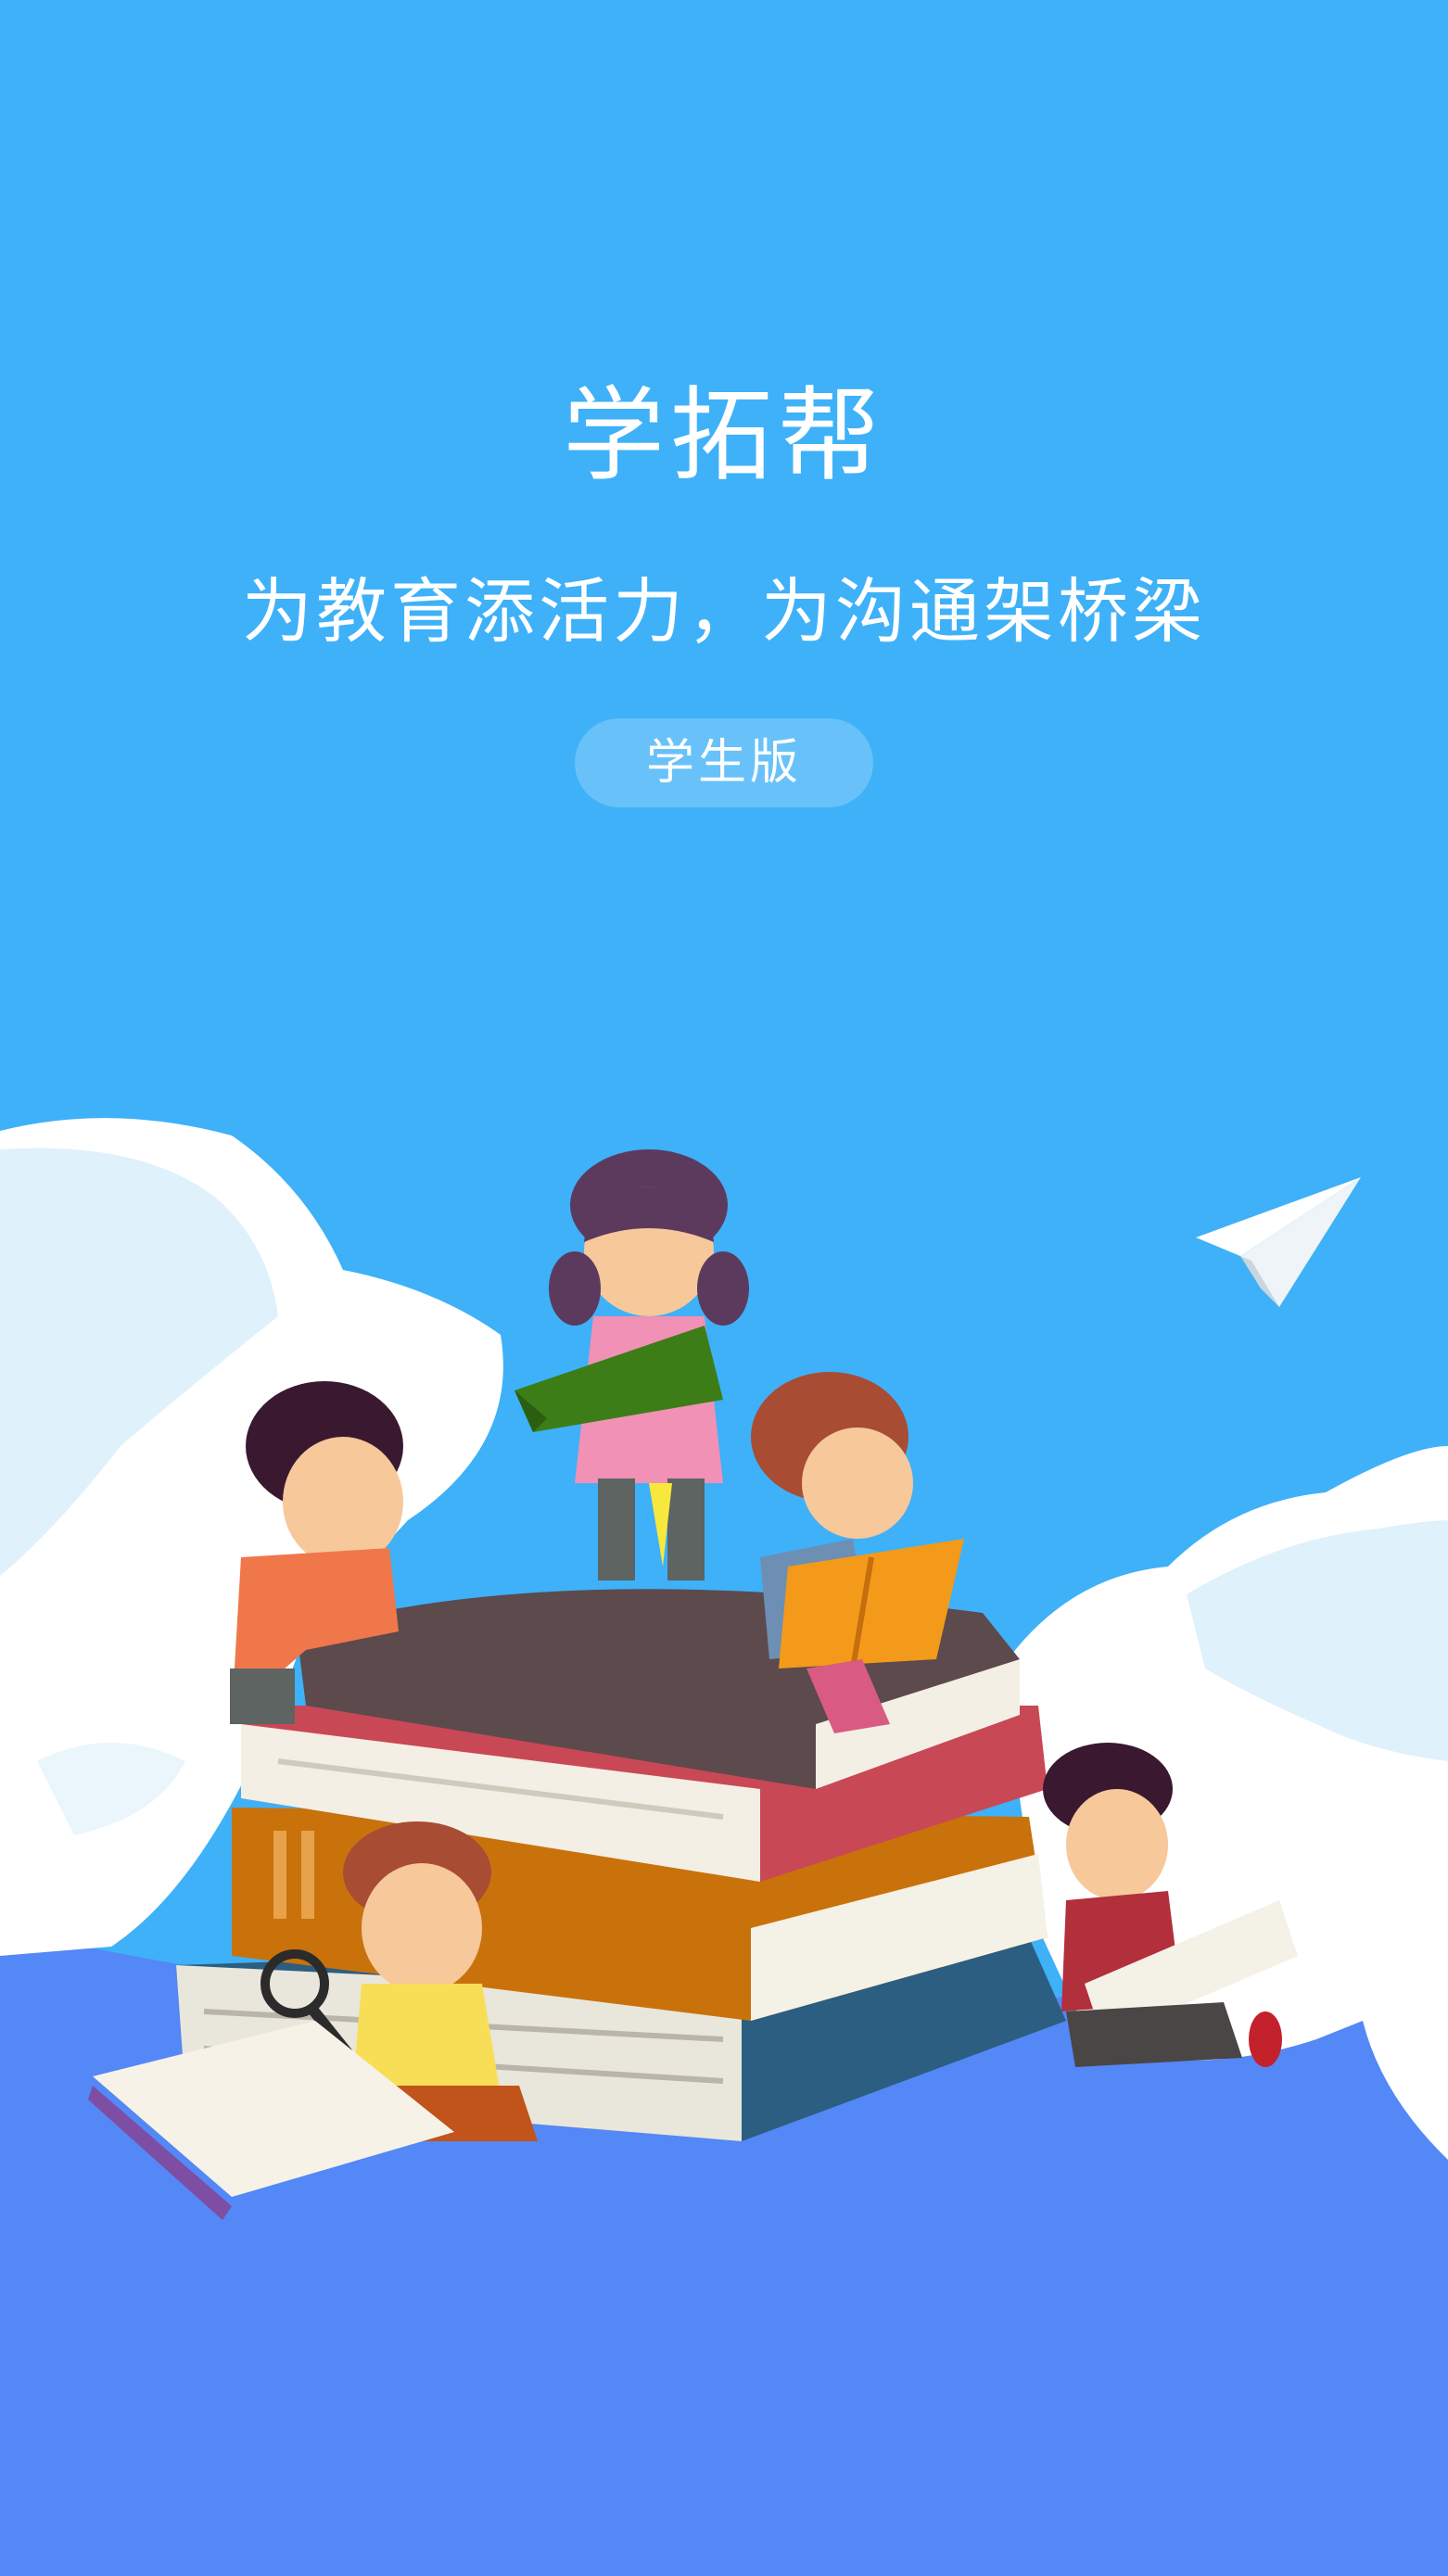  What do you see at coordinates (724, 435) in the screenshot?
I see `app-title: 学拓帮` at bounding box center [724, 435].